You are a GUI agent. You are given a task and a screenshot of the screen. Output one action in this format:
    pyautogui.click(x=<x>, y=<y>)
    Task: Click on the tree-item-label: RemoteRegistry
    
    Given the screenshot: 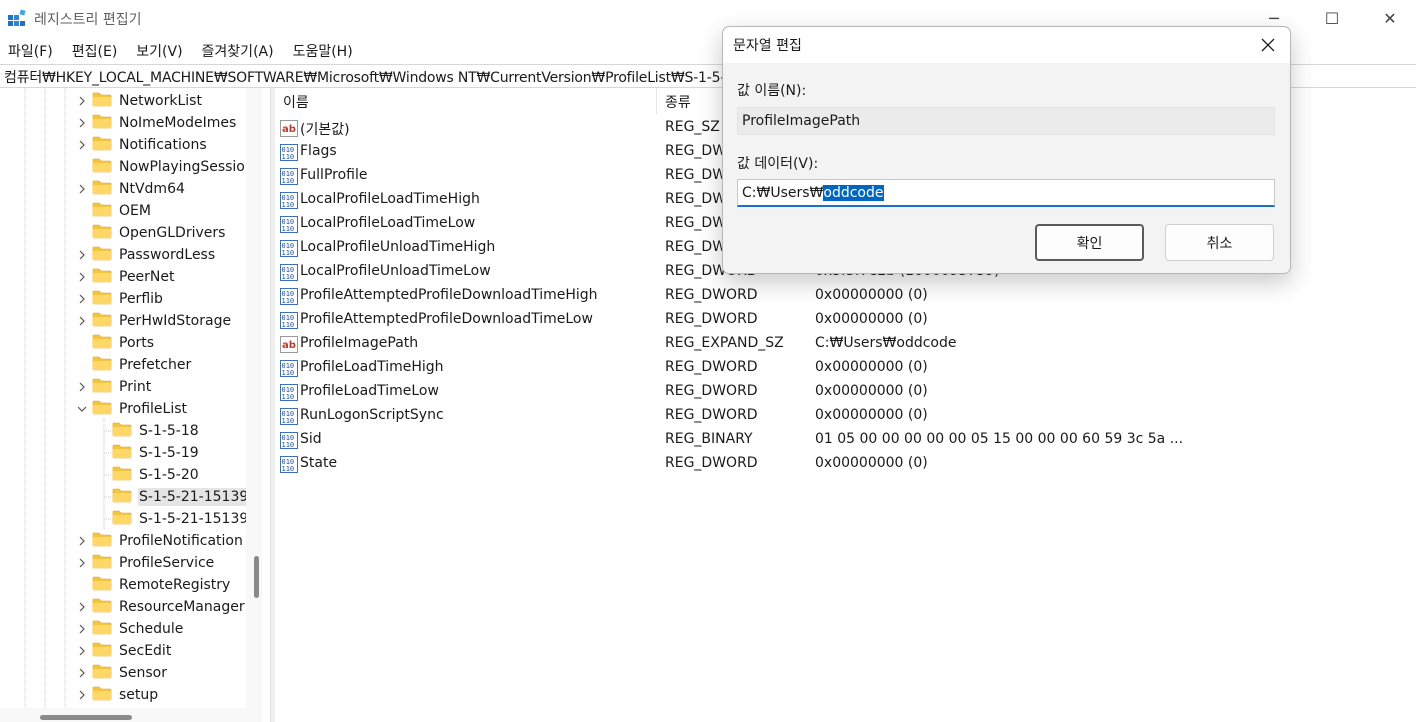 What is the action you would take?
    pyautogui.click(x=175, y=585)
    